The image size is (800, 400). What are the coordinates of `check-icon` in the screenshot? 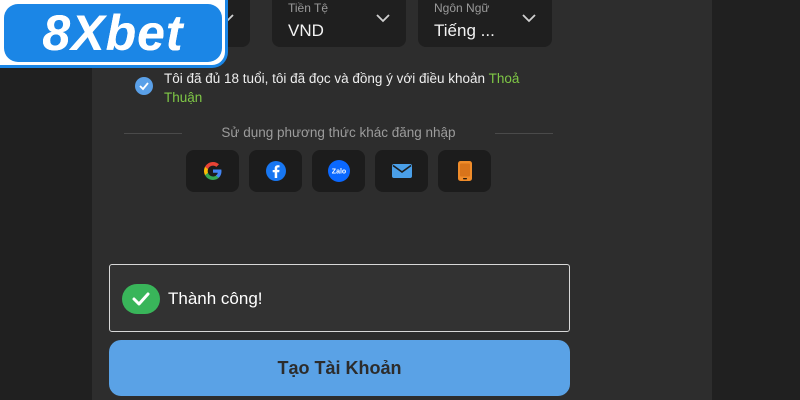 It's located at (144, 86).